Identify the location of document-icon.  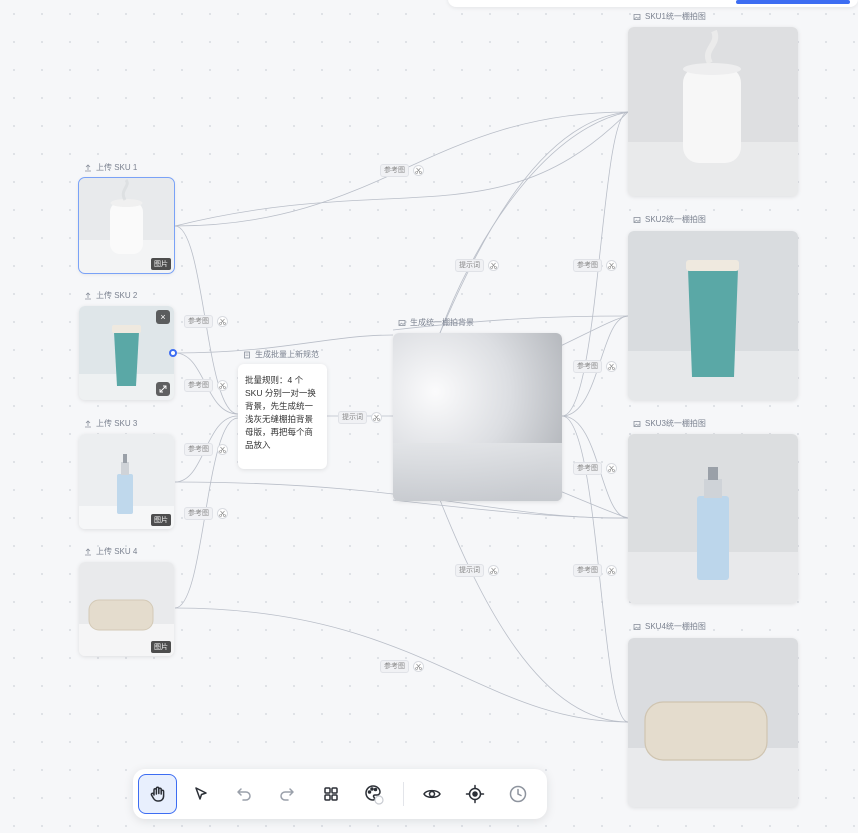
(247, 354).